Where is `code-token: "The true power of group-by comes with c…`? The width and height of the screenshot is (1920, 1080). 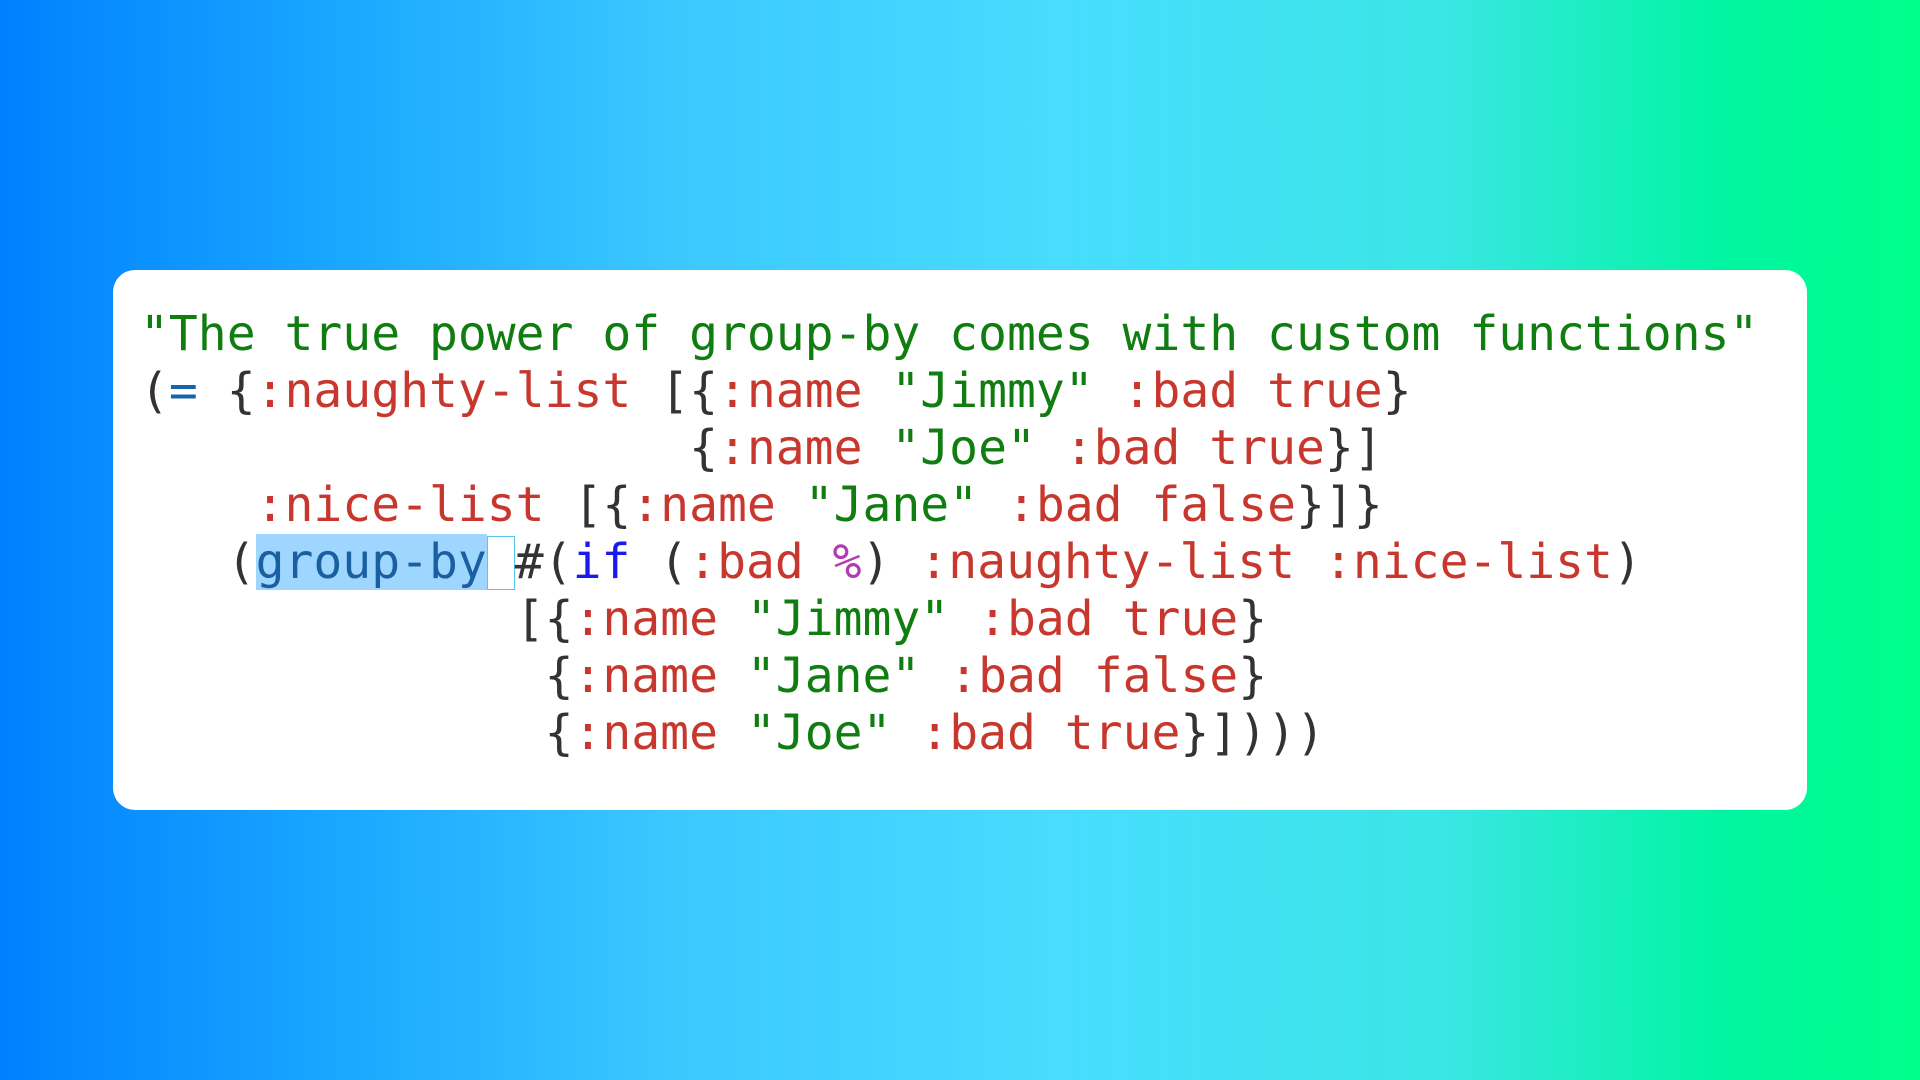 code-token: "The true power of group-by comes with c… is located at coordinates (949, 334).